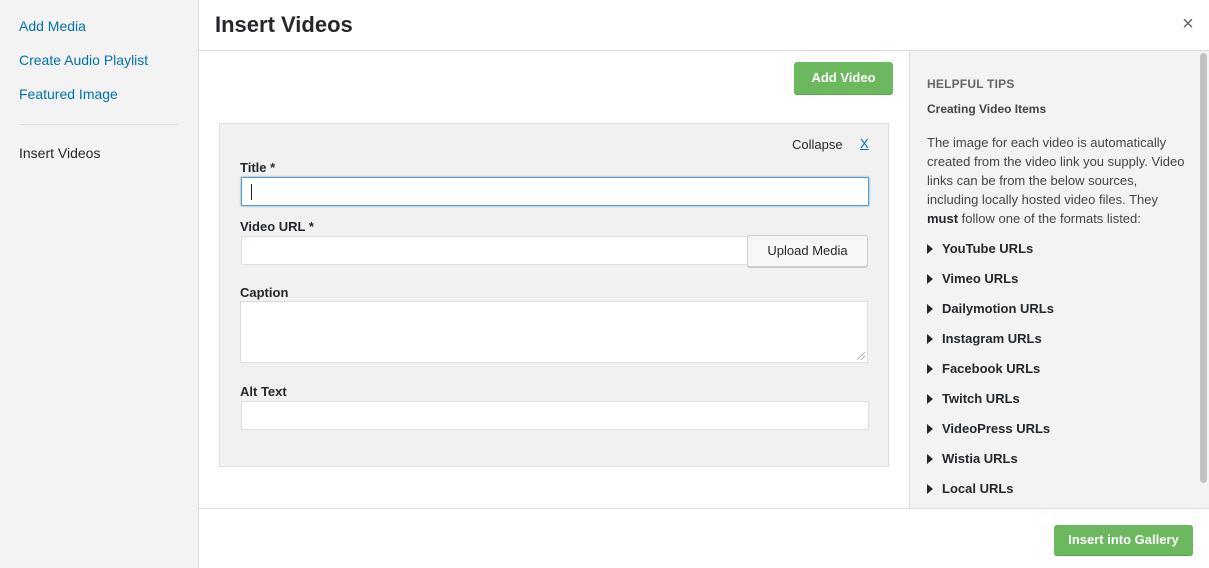  What do you see at coordinates (1049, 218) in the screenshot?
I see `tips-body-text-end: follow one of the formats listed:` at bounding box center [1049, 218].